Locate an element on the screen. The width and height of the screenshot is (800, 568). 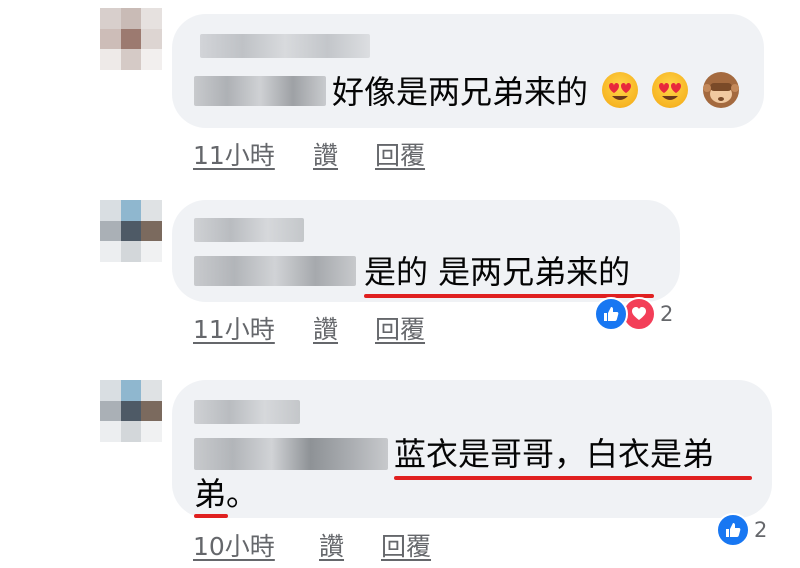
comment-text: 是的 是两兄弟来的 is located at coordinates (497, 272).